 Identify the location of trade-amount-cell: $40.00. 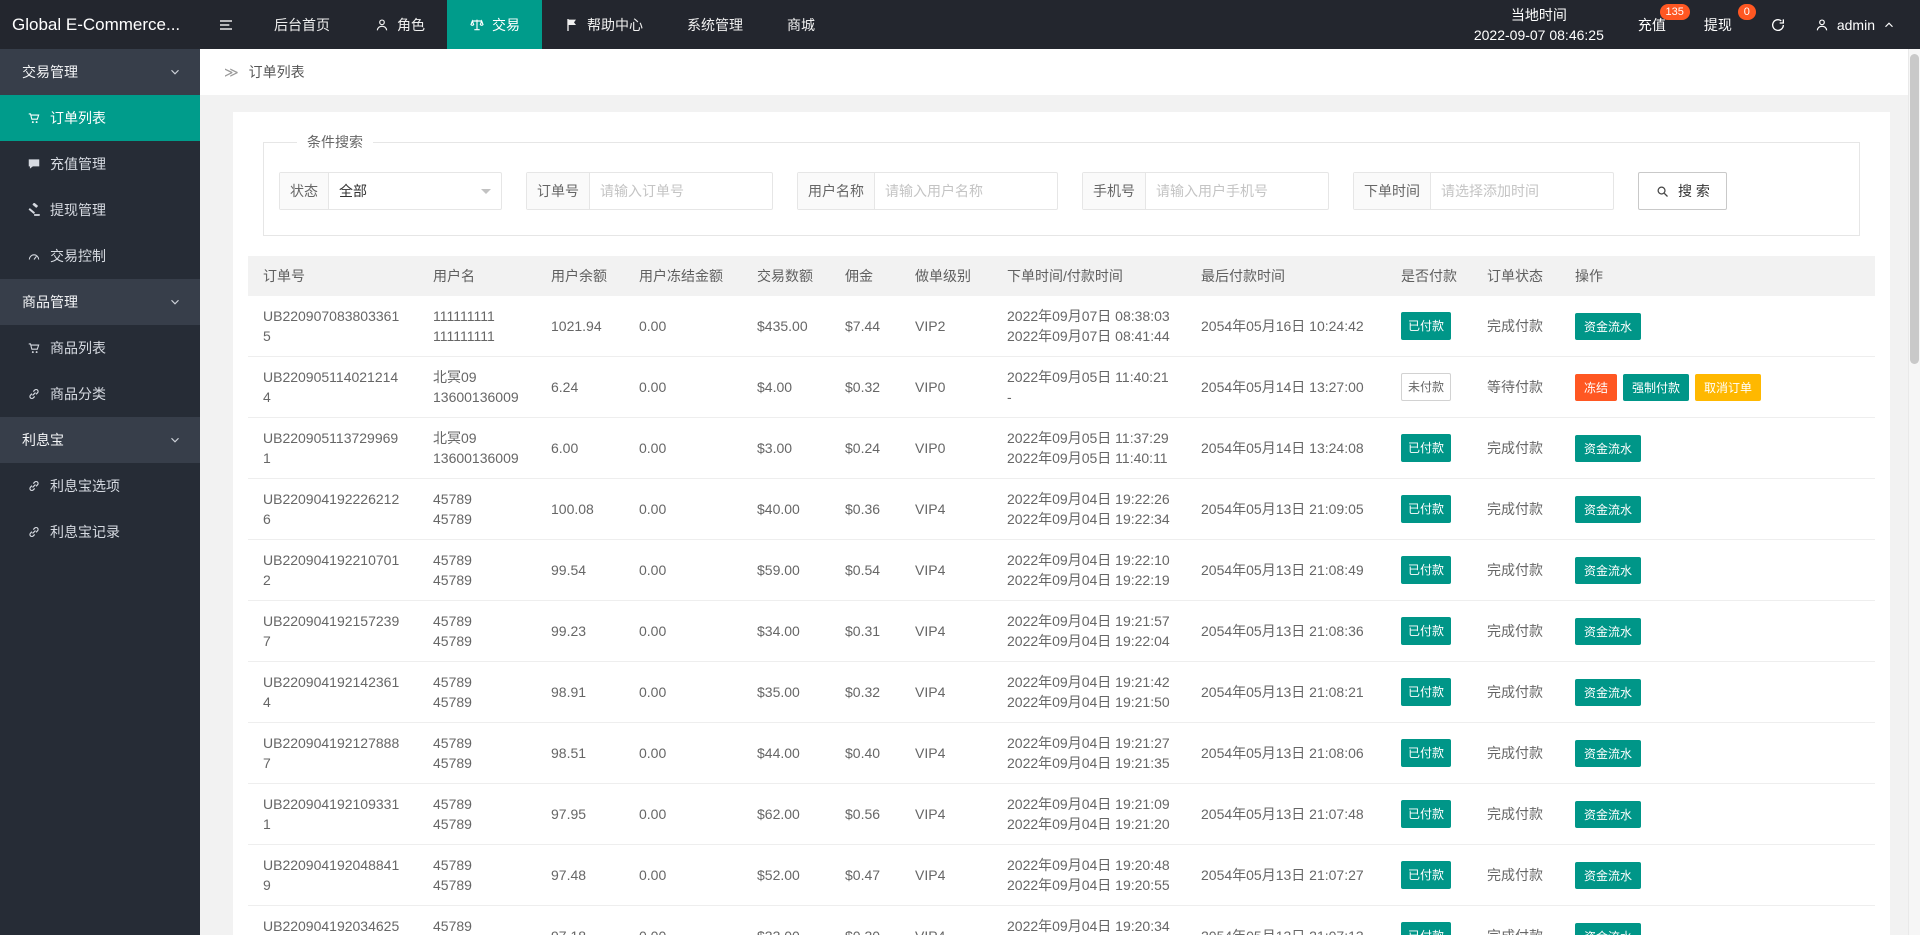
(786, 509).